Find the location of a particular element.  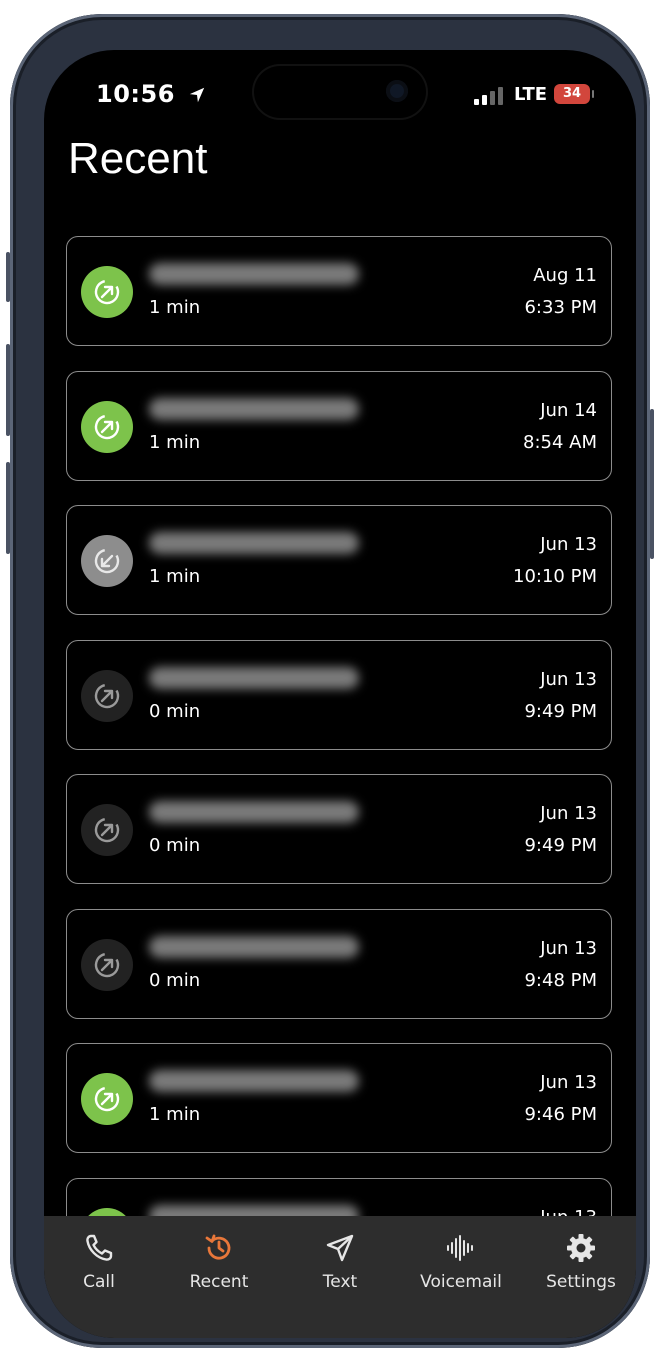

tab-call: Call is located at coordinates (99, 1268).